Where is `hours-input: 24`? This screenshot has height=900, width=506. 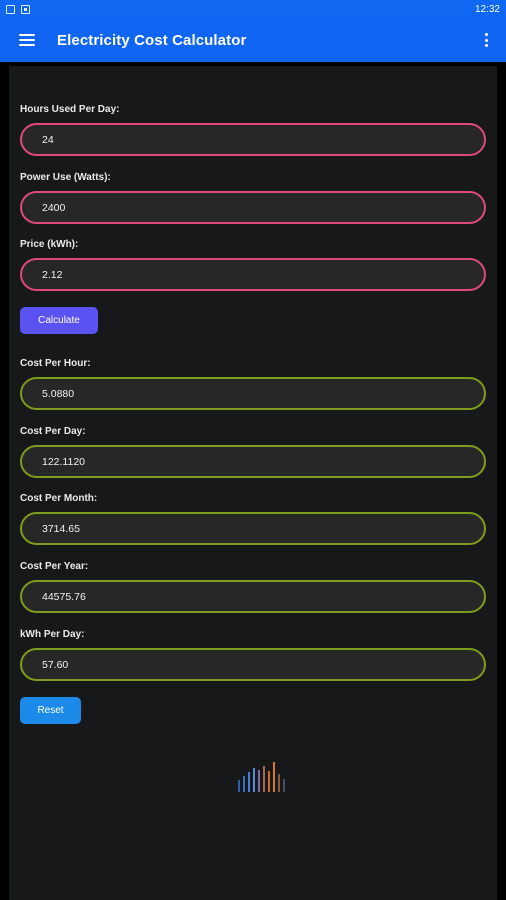
hours-input: 24 is located at coordinates (253, 139).